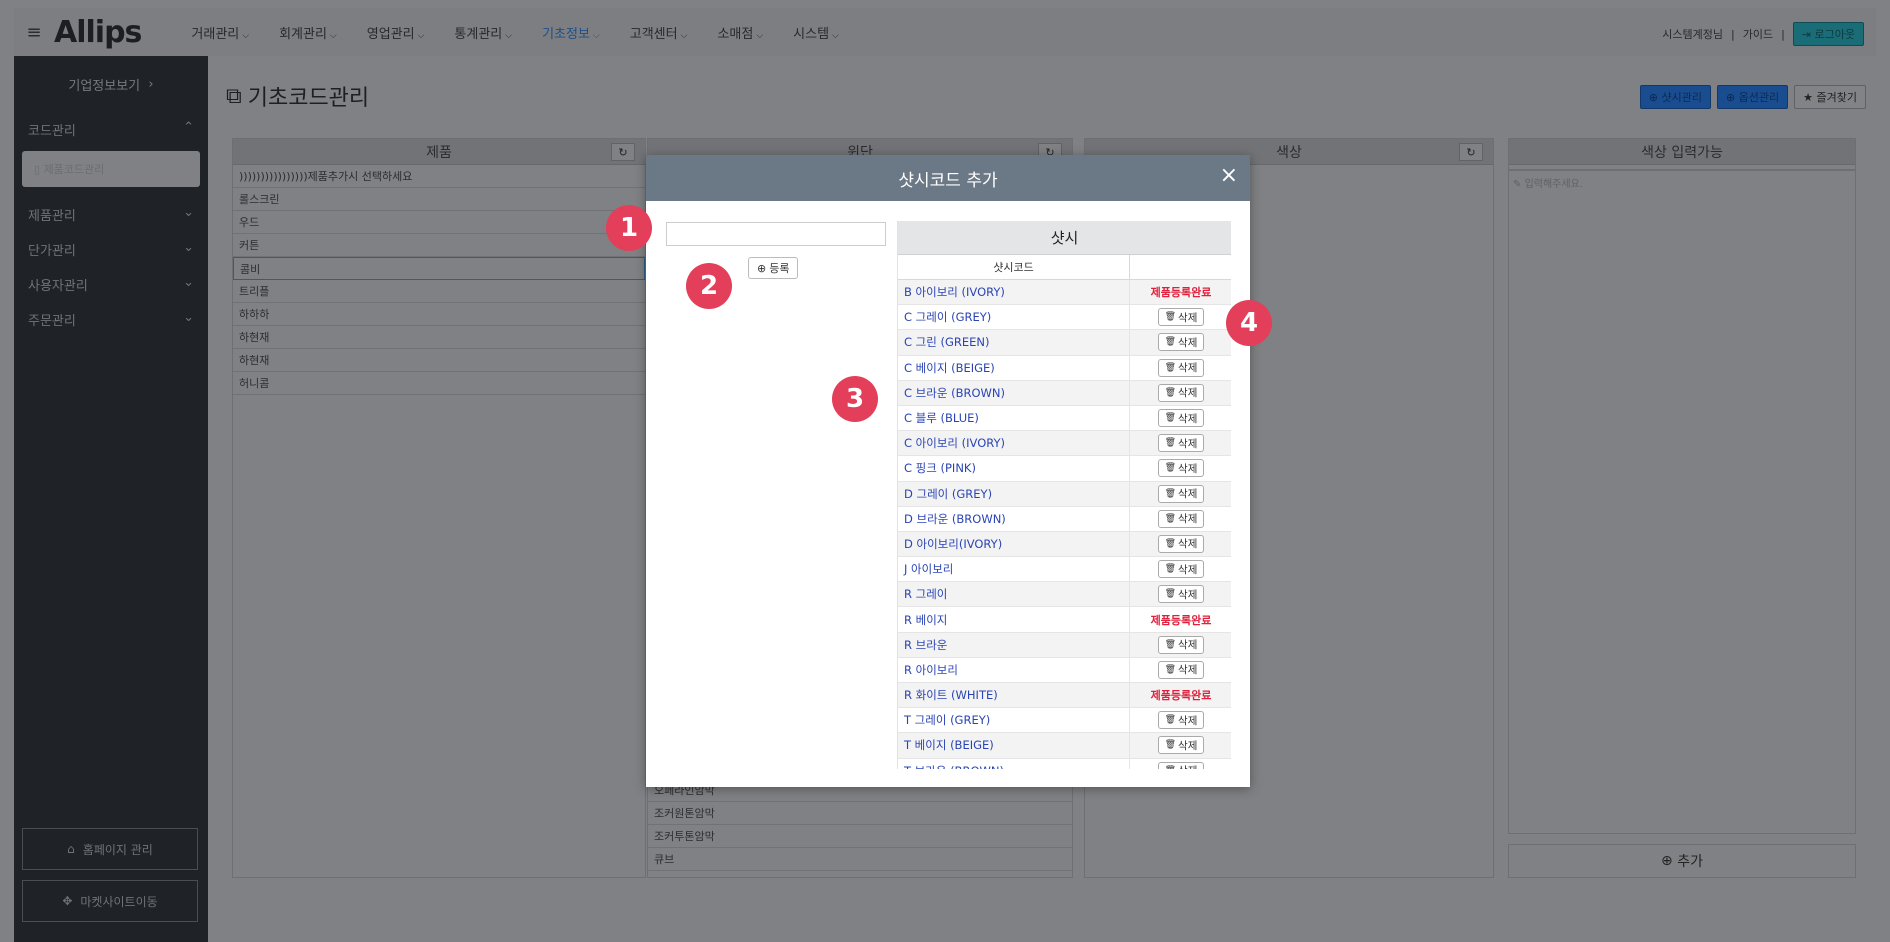 The width and height of the screenshot is (1890, 942). What do you see at coordinates (1014, 392) in the screenshot?
I see `sash-code-name: C 브라운 (BROWN)` at bounding box center [1014, 392].